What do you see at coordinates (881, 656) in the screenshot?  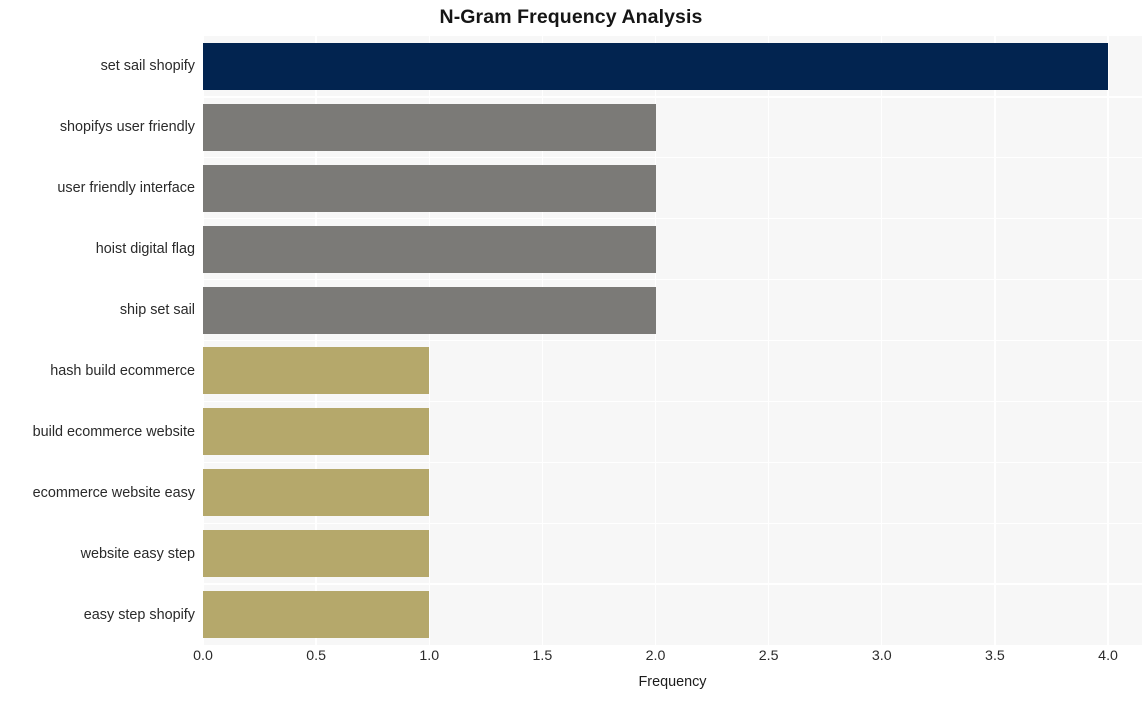 I see `x-axis-tick-label: 3.0` at bounding box center [881, 656].